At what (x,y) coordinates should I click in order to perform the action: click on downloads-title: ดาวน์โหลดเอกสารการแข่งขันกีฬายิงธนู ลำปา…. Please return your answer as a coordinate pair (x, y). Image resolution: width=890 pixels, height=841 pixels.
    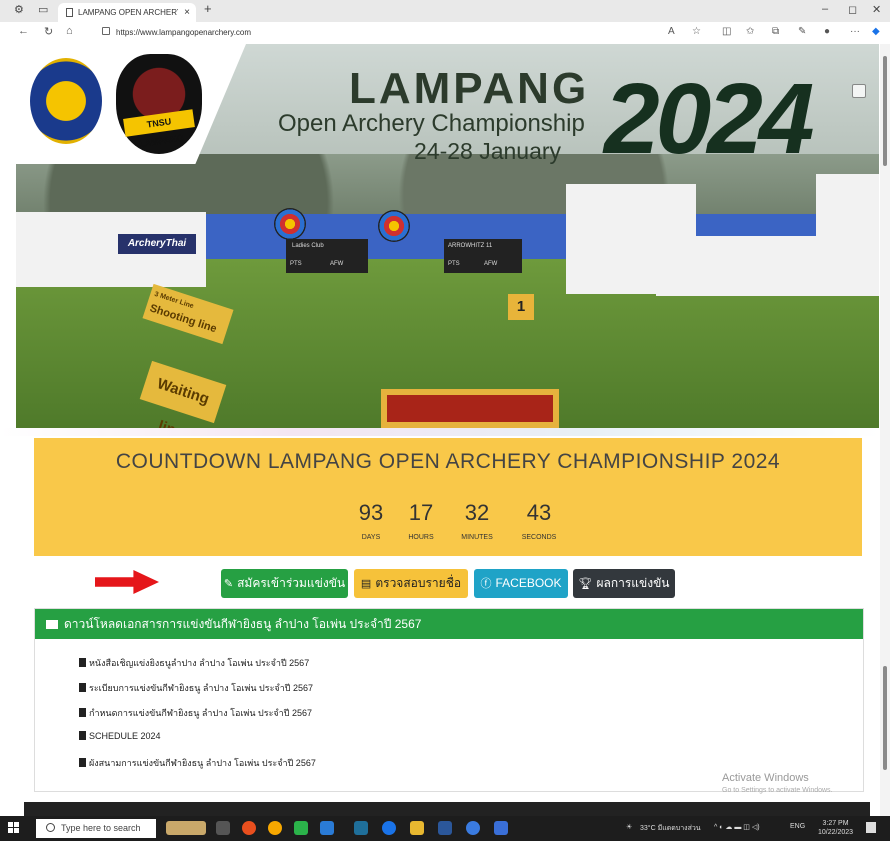
    Looking at the image, I should click on (243, 624).